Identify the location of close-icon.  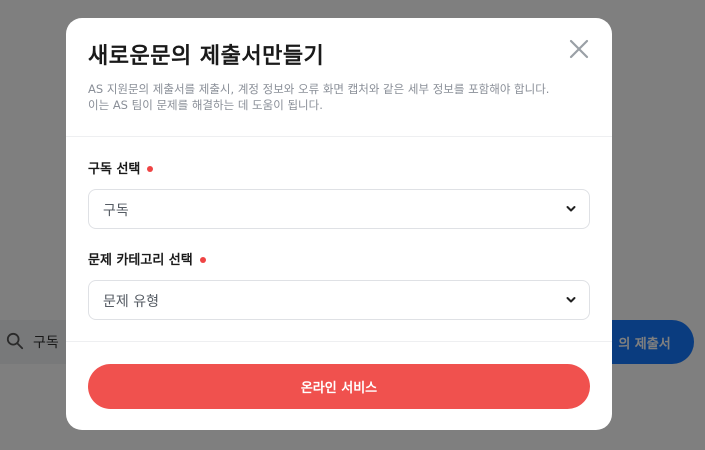
(579, 49).